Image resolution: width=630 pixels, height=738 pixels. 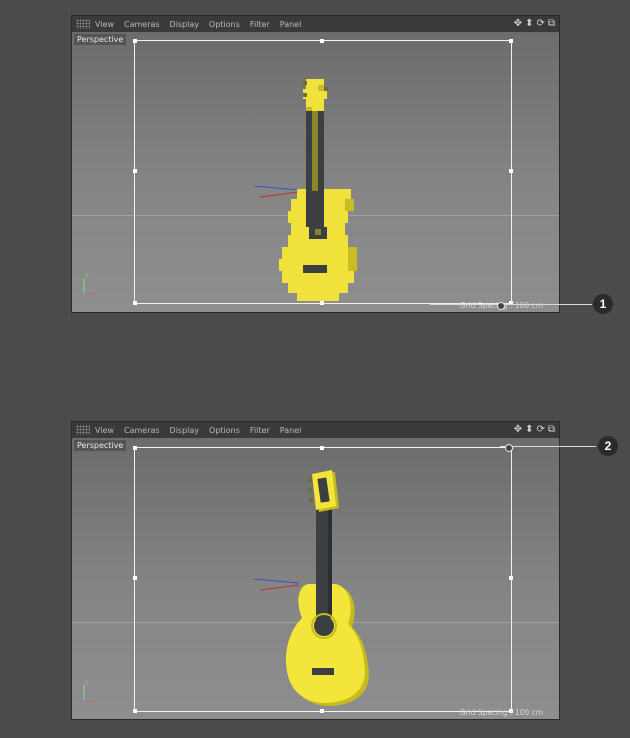 What do you see at coordinates (608, 446) in the screenshot?
I see `callout-badge-2: 2` at bounding box center [608, 446].